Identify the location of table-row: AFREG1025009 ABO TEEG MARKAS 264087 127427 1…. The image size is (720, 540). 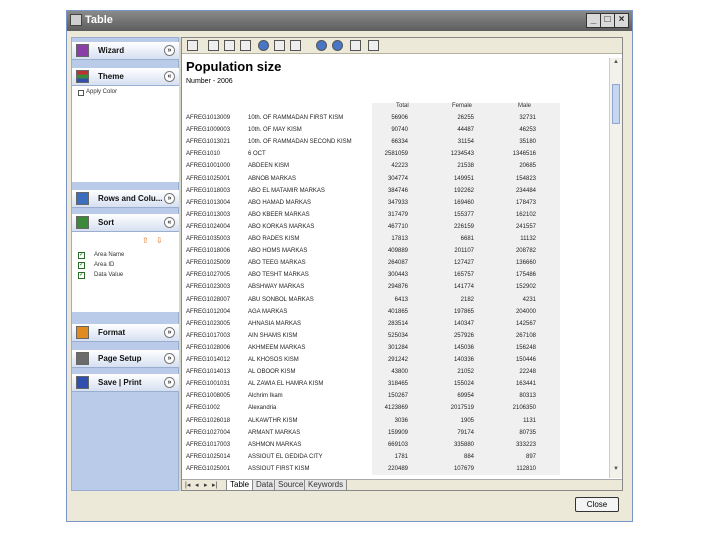
(372, 265).